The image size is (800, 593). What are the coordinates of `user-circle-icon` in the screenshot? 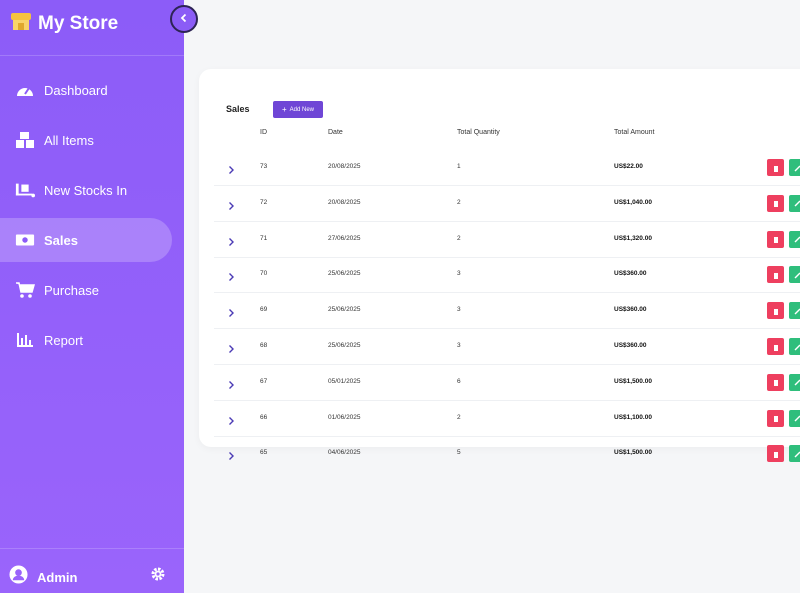 It's located at (18, 577).